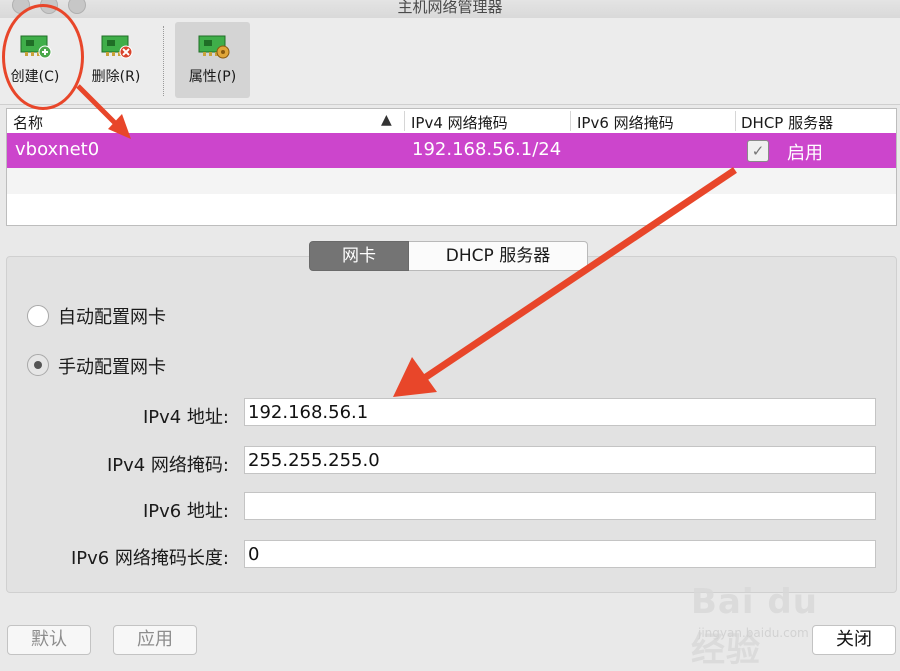  I want to click on dhcp-enabled-checkbox: ✓, so click(758, 151).